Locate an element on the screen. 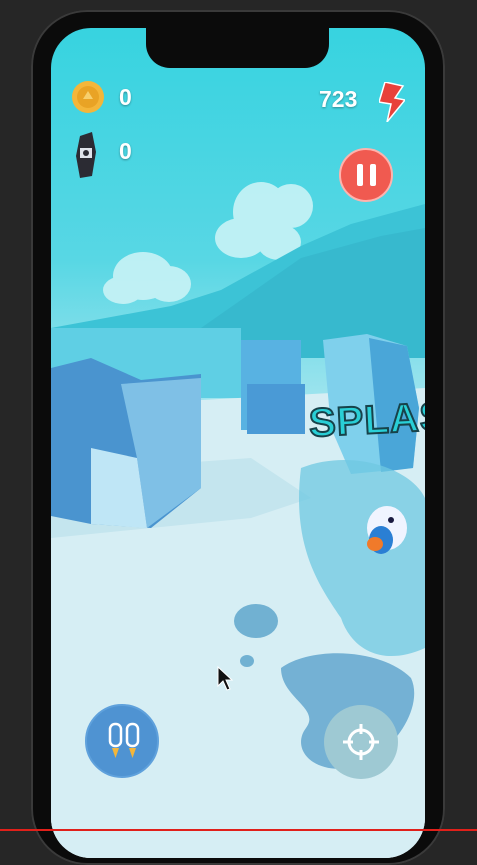 This screenshot has width=477, height=865. cloud-left is located at coordinates (147, 278).